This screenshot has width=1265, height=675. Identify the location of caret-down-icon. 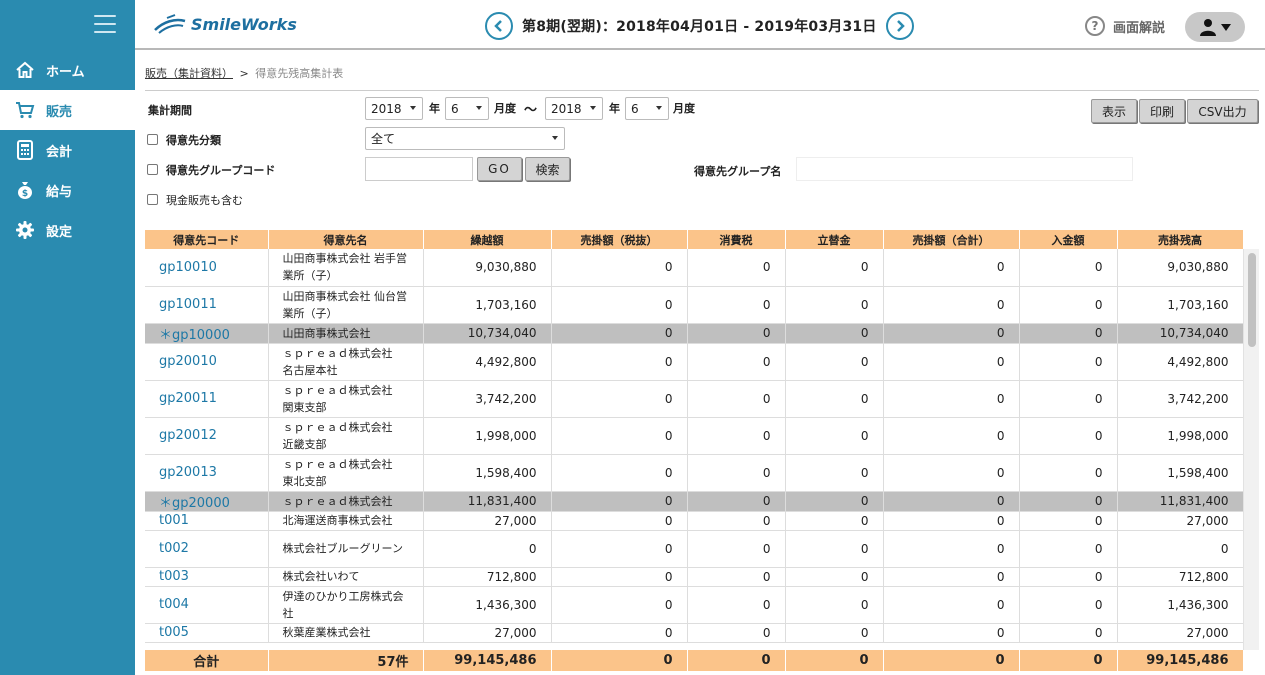
(1225, 27).